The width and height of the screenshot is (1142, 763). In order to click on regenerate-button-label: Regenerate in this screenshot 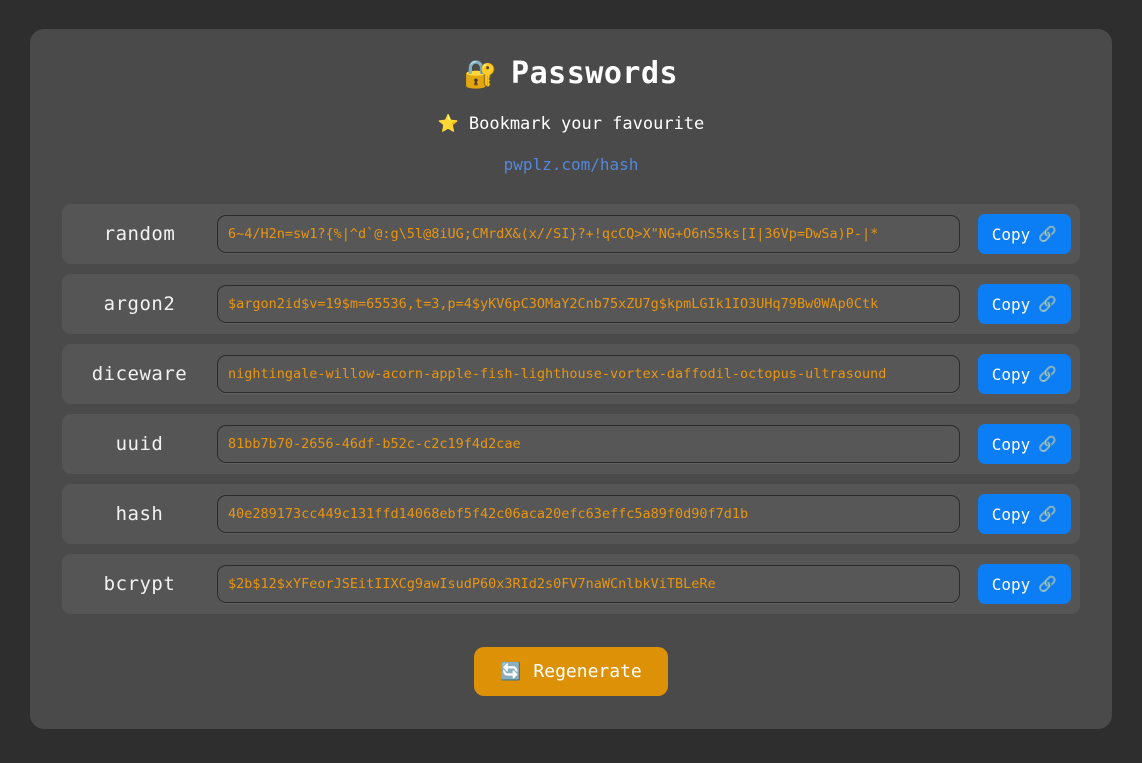, I will do `click(587, 671)`.